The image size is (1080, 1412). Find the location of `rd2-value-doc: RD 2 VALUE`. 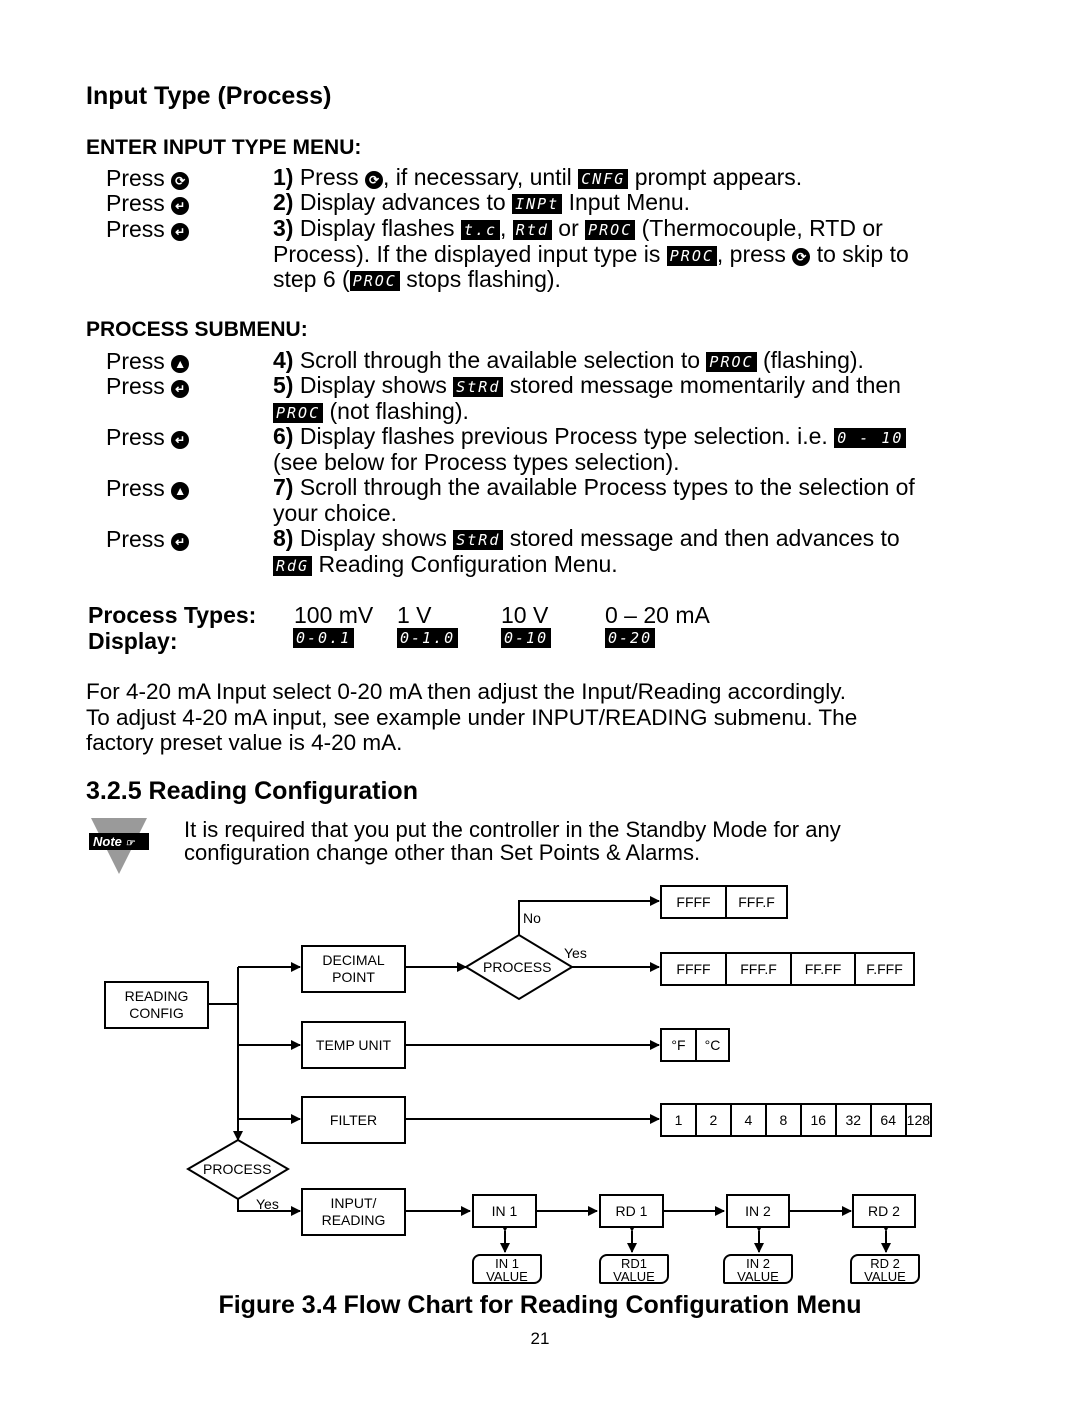

rd2-value-doc: RD 2 VALUE is located at coordinates (885, 1269).